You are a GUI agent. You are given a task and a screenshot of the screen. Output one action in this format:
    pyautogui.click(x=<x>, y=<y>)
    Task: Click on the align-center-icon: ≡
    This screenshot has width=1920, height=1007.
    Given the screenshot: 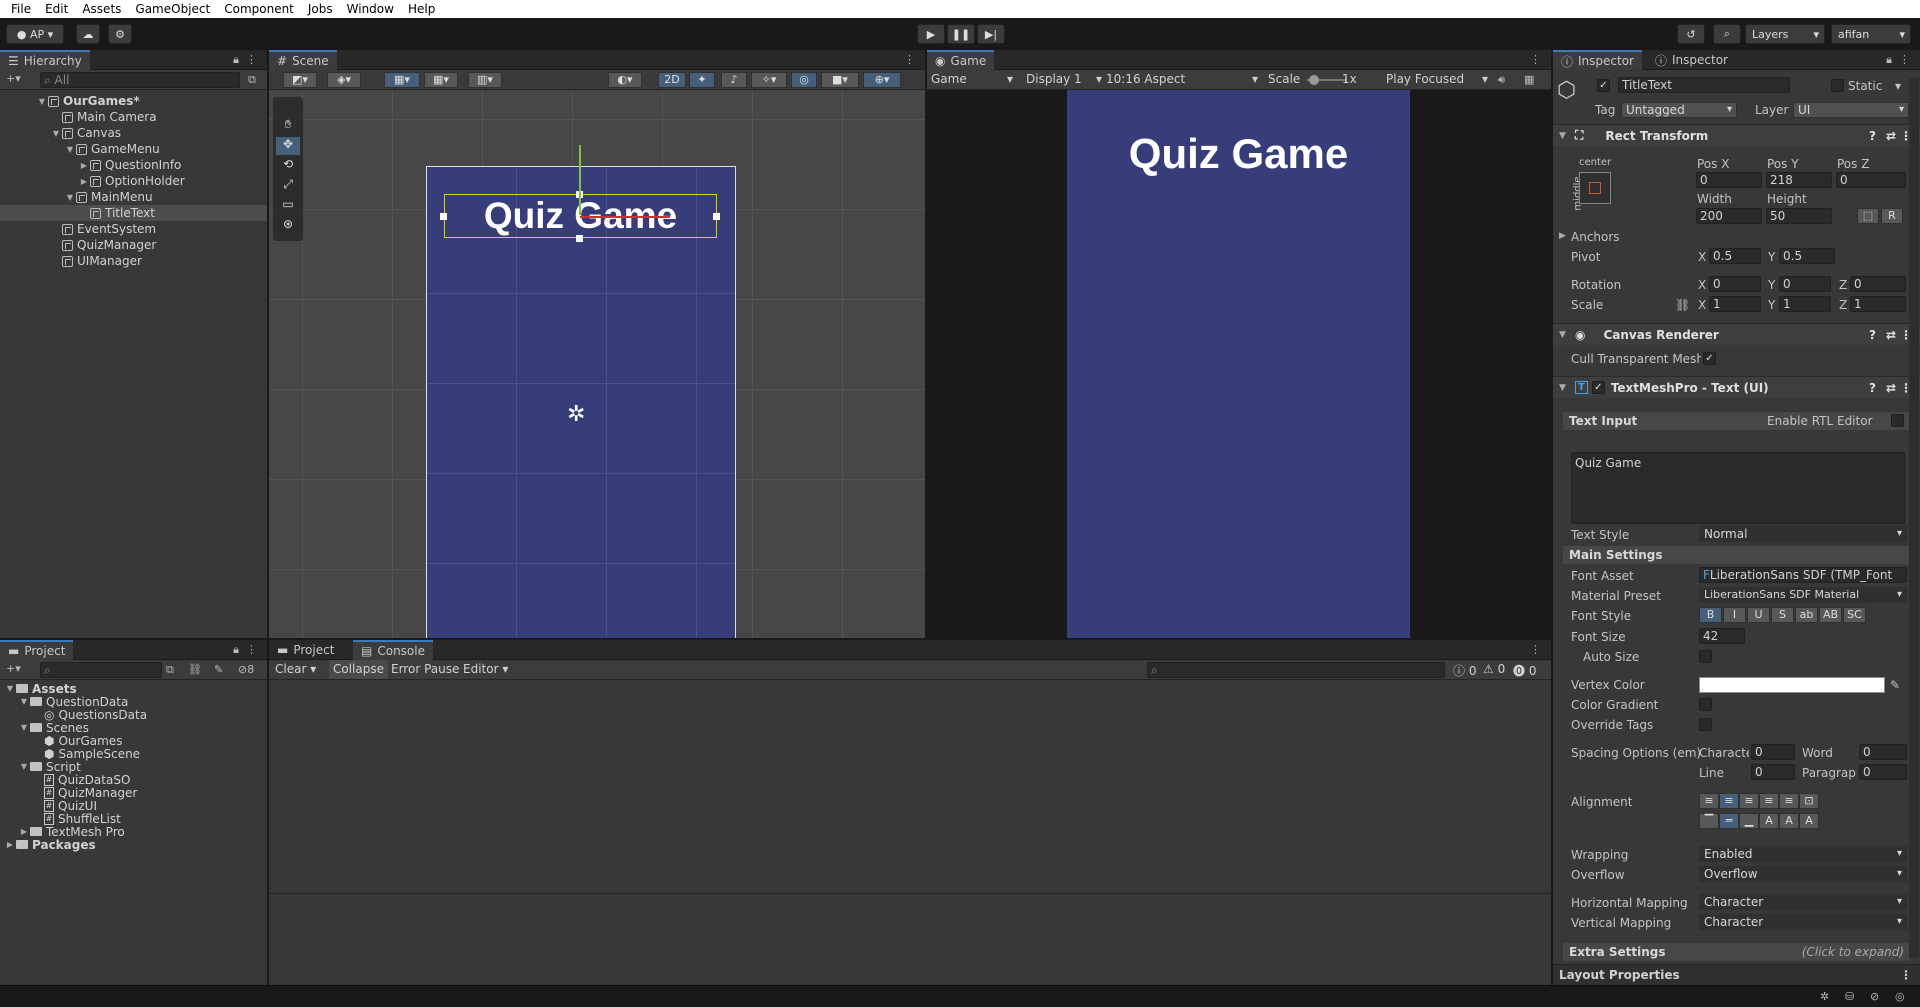 What is the action you would take?
    pyautogui.click(x=1729, y=801)
    